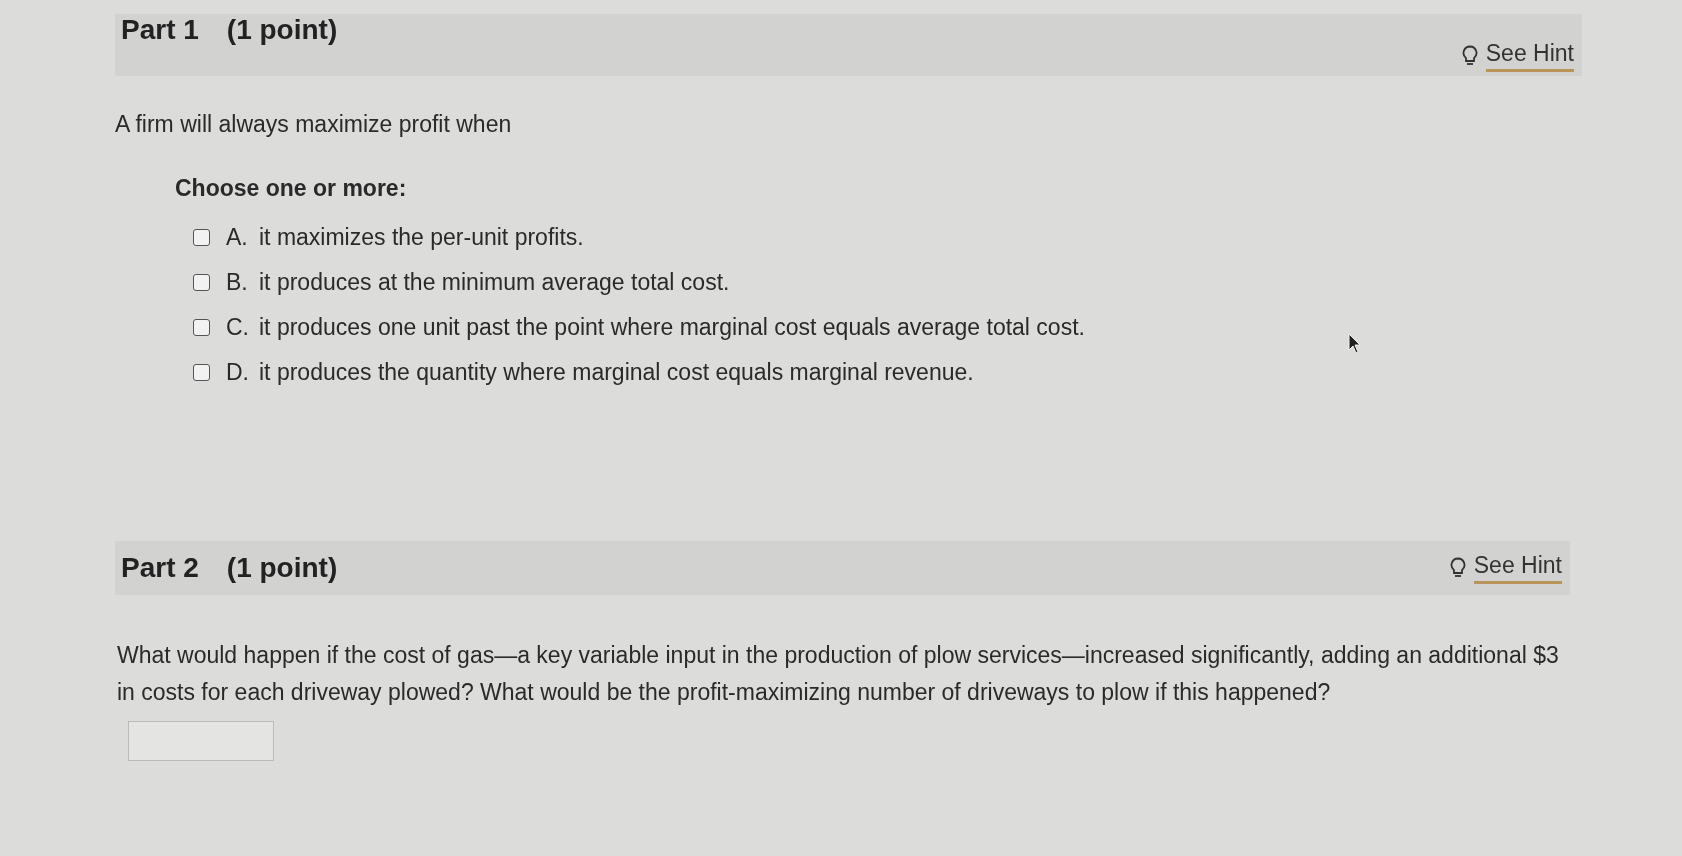 This screenshot has height=856, width=1682. I want to click on option-text: it produces at the minimum average total cost., so click(494, 282).